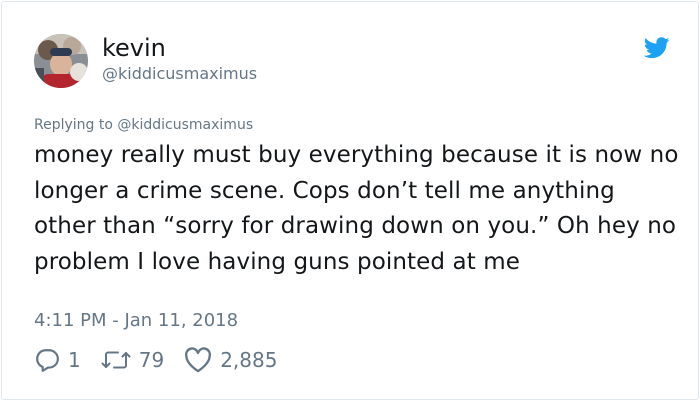 The height and width of the screenshot is (401, 700). Describe the element at coordinates (198, 360) in the screenshot. I see `heart-icon` at that location.